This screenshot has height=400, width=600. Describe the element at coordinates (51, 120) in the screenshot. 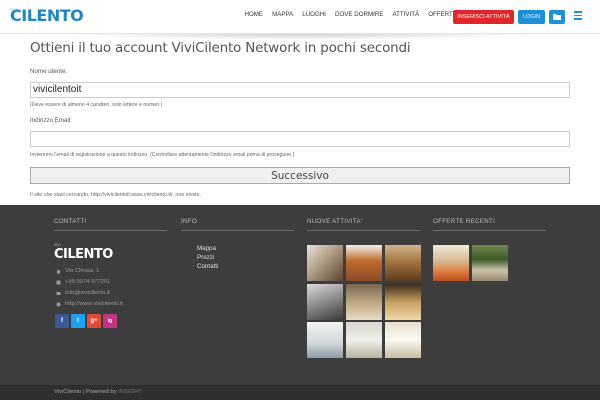

I see `email-label: Indirizzo Email:` at that location.